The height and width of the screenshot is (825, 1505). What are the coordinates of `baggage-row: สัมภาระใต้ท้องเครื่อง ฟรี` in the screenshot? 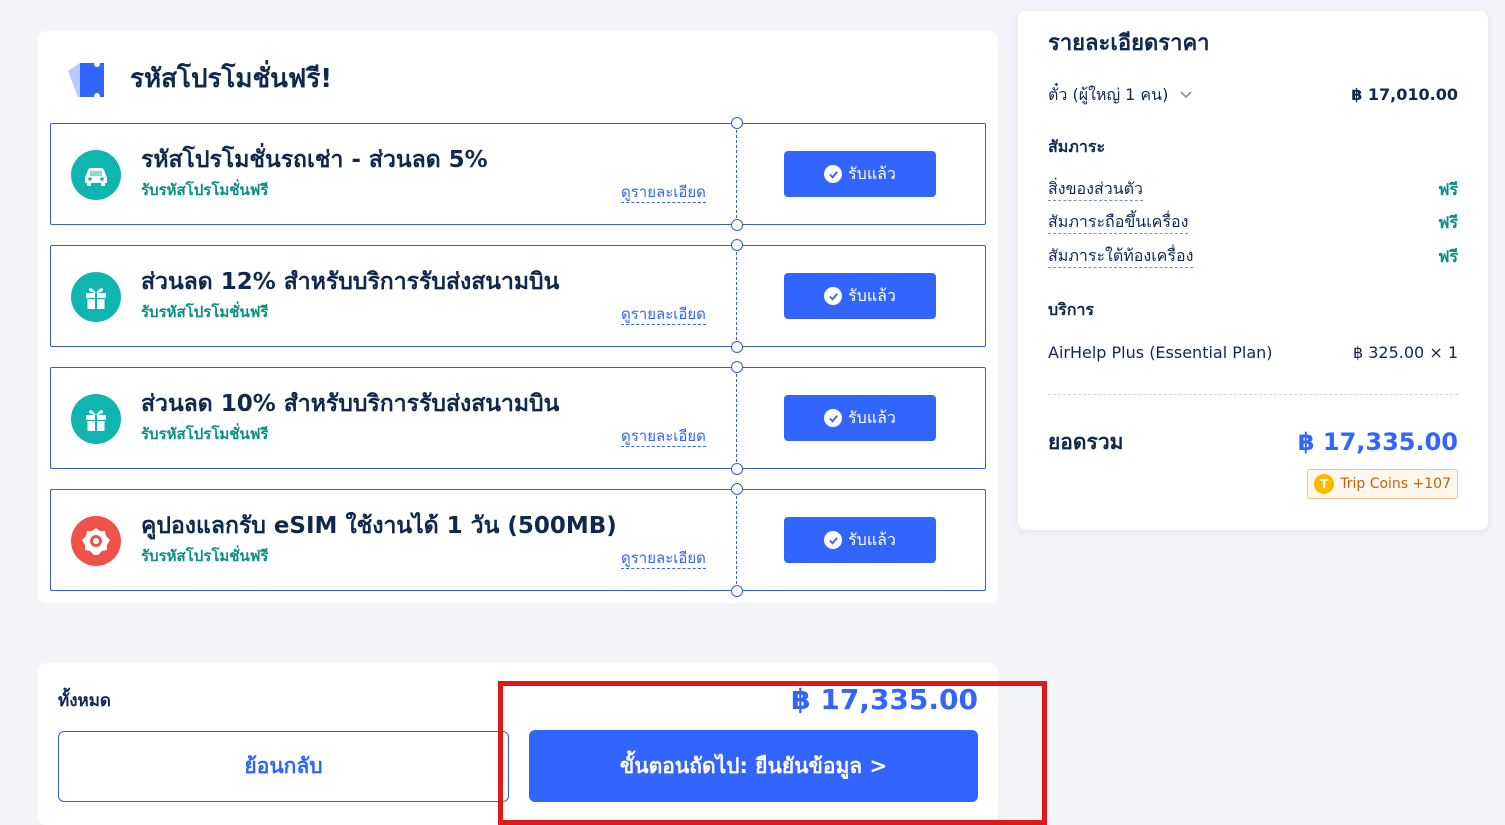 It's located at (1253, 257).